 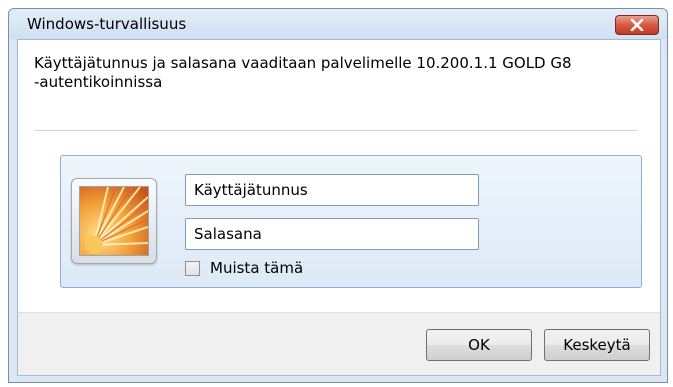 I want to click on user-avatar-flower-icon, so click(x=114, y=221).